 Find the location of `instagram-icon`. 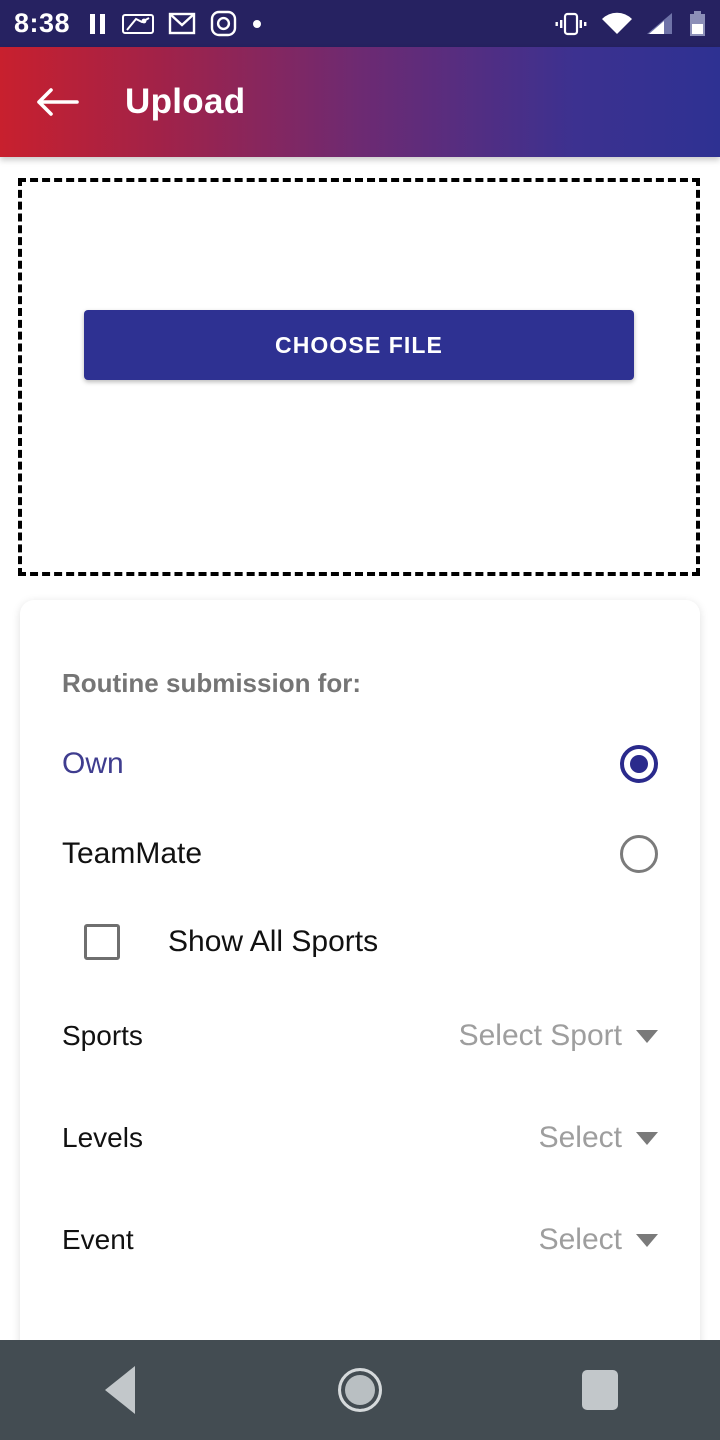

instagram-icon is located at coordinates (223, 23).